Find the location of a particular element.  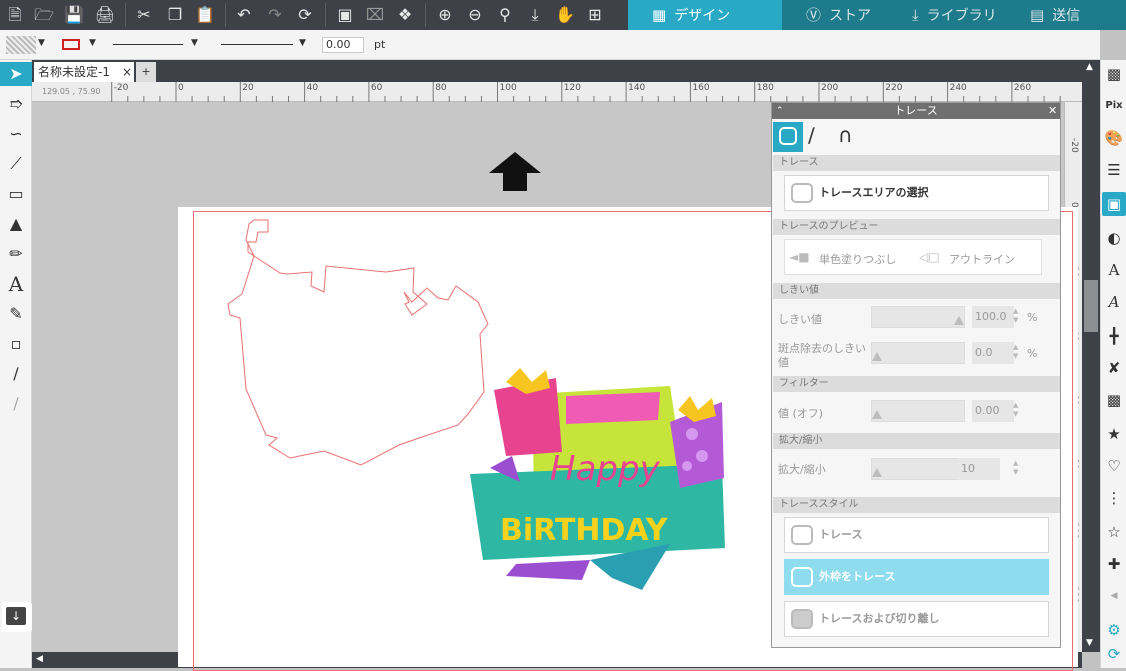

refresh-icon: ⟳ is located at coordinates (305, 15).